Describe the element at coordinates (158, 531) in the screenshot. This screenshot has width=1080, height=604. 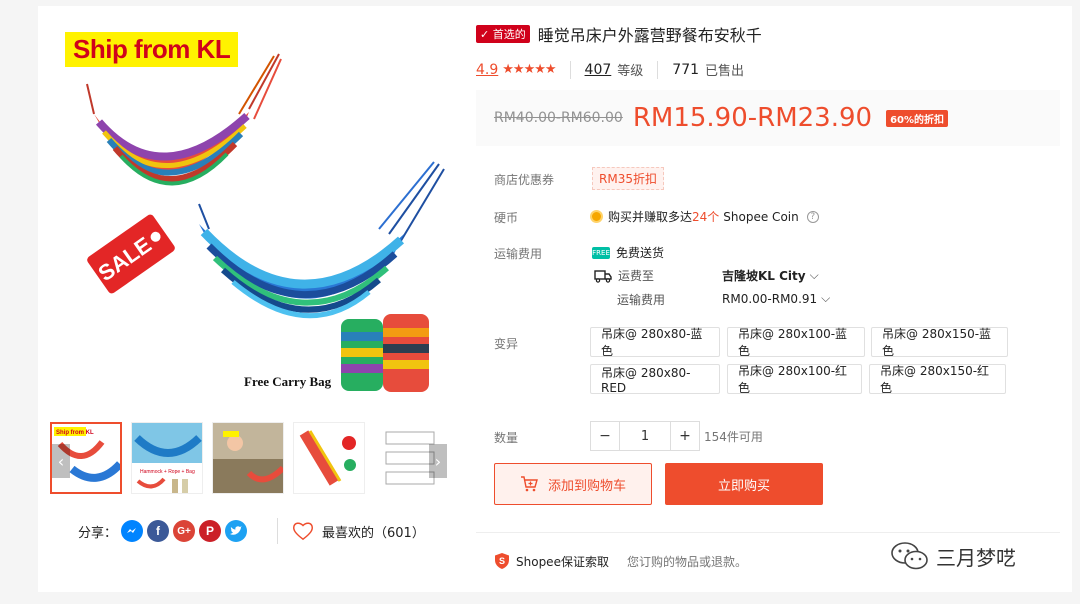
I see `facebook-icon: f` at that location.